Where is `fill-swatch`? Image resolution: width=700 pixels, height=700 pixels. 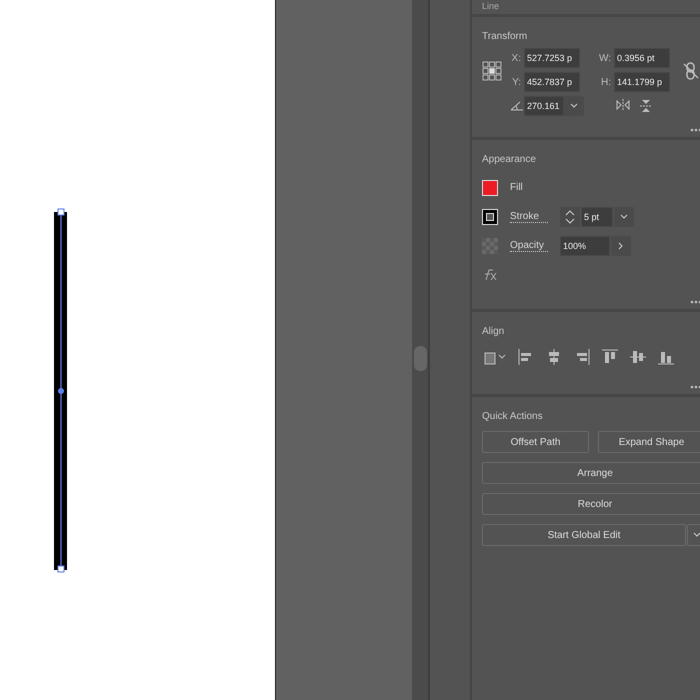
fill-swatch is located at coordinates (490, 188).